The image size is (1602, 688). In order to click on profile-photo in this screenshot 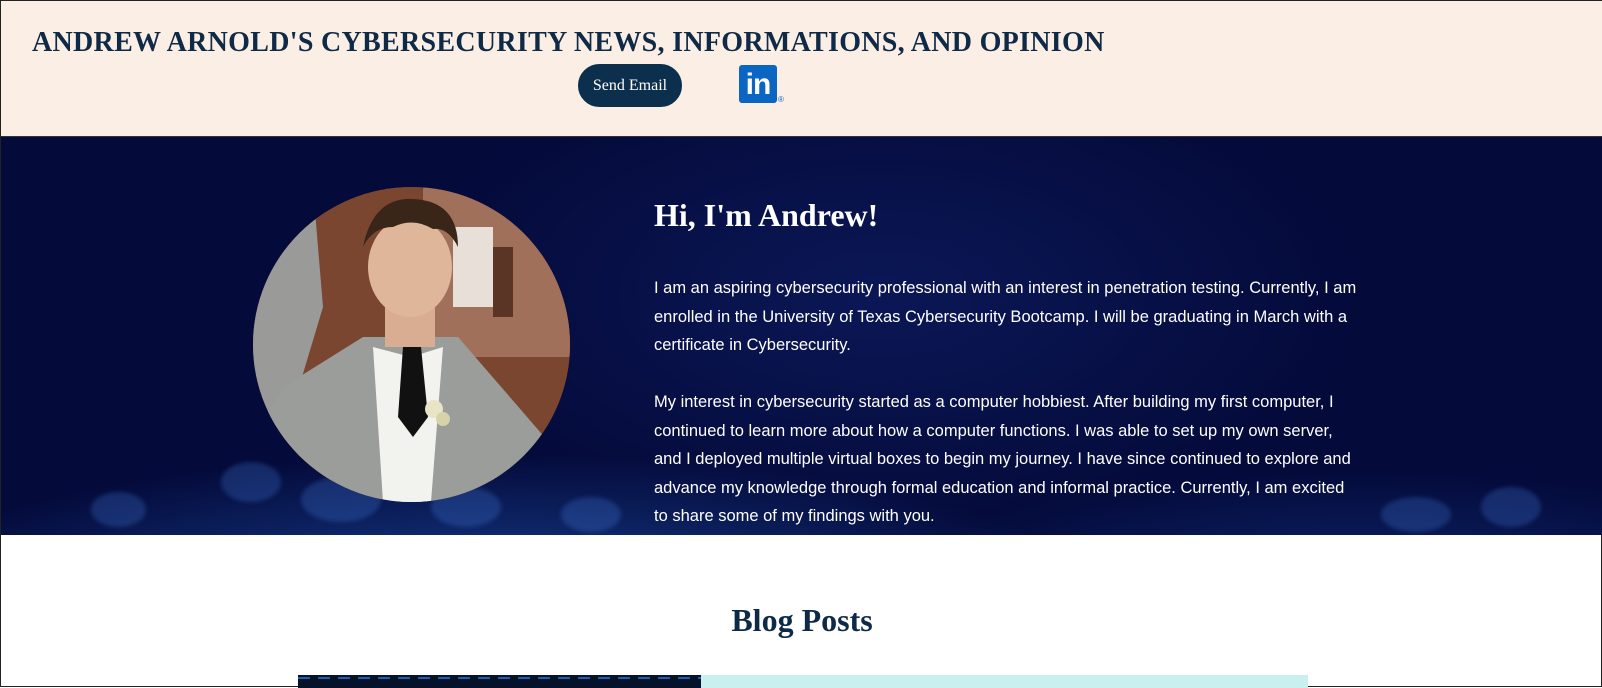, I will do `click(411, 344)`.